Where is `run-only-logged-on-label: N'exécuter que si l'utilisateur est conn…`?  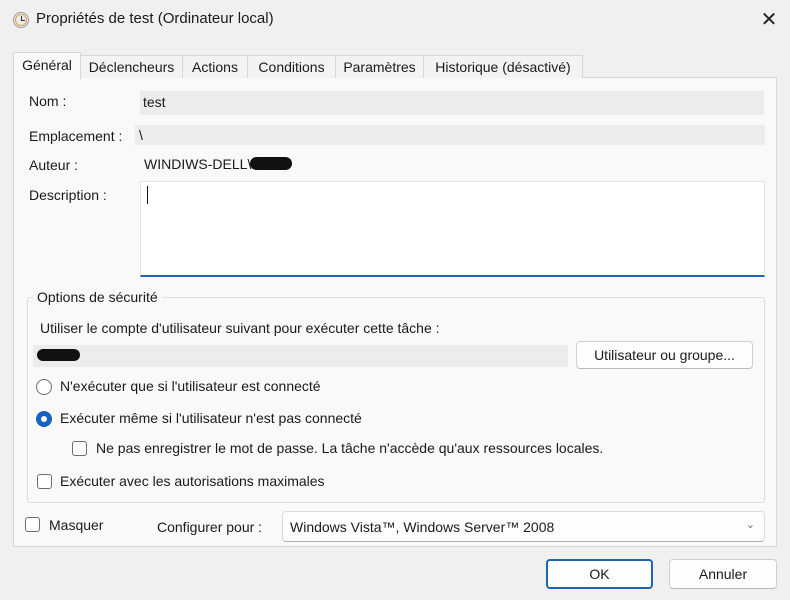
run-only-logged-on-label: N'exécuter que si l'utilisateur est conn… is located at coordinates (190, 386).